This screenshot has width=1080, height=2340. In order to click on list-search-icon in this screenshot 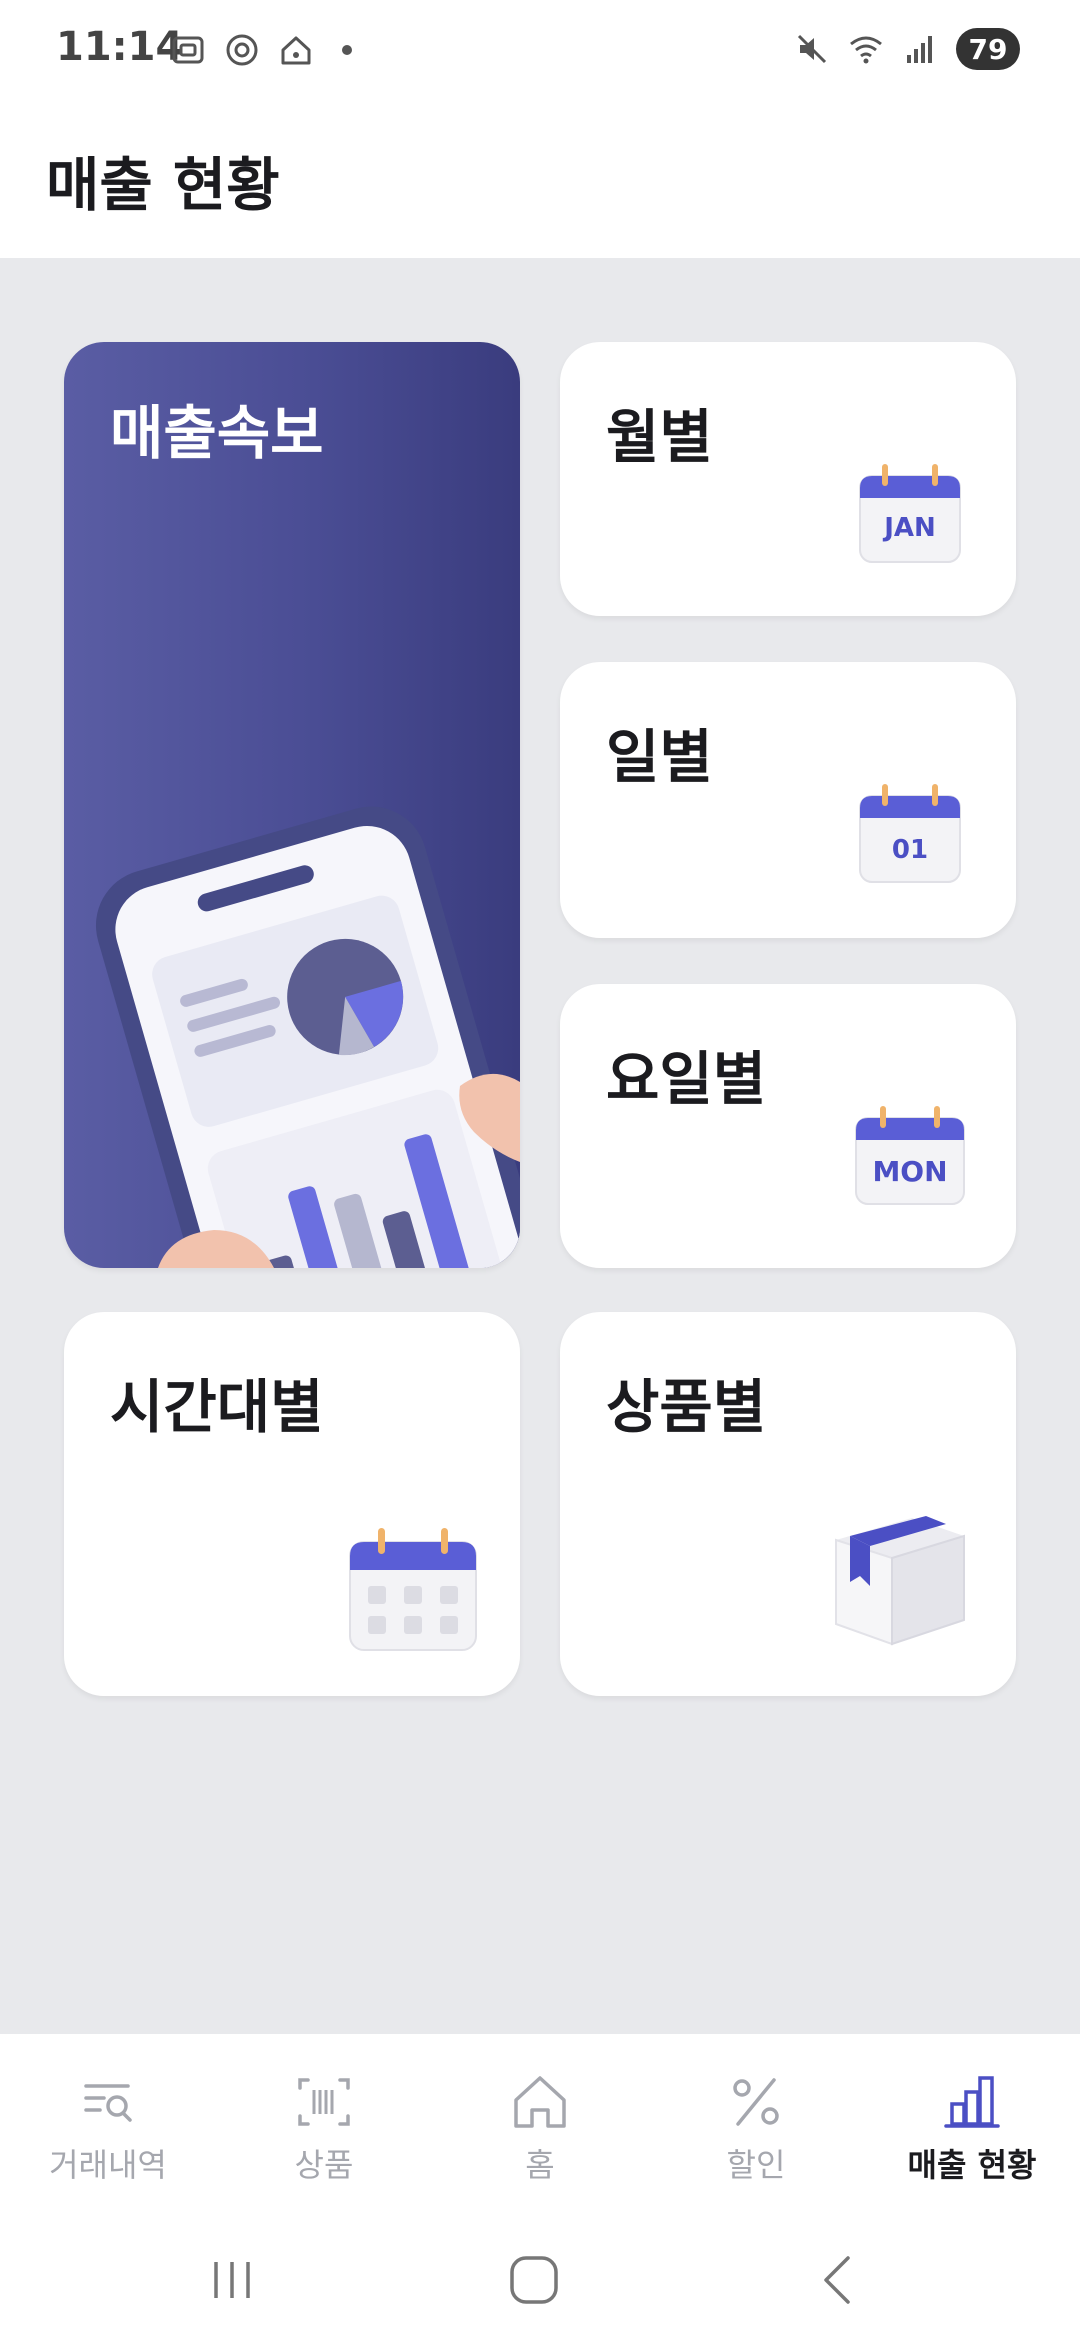, I will do `click(108, 2103)`.